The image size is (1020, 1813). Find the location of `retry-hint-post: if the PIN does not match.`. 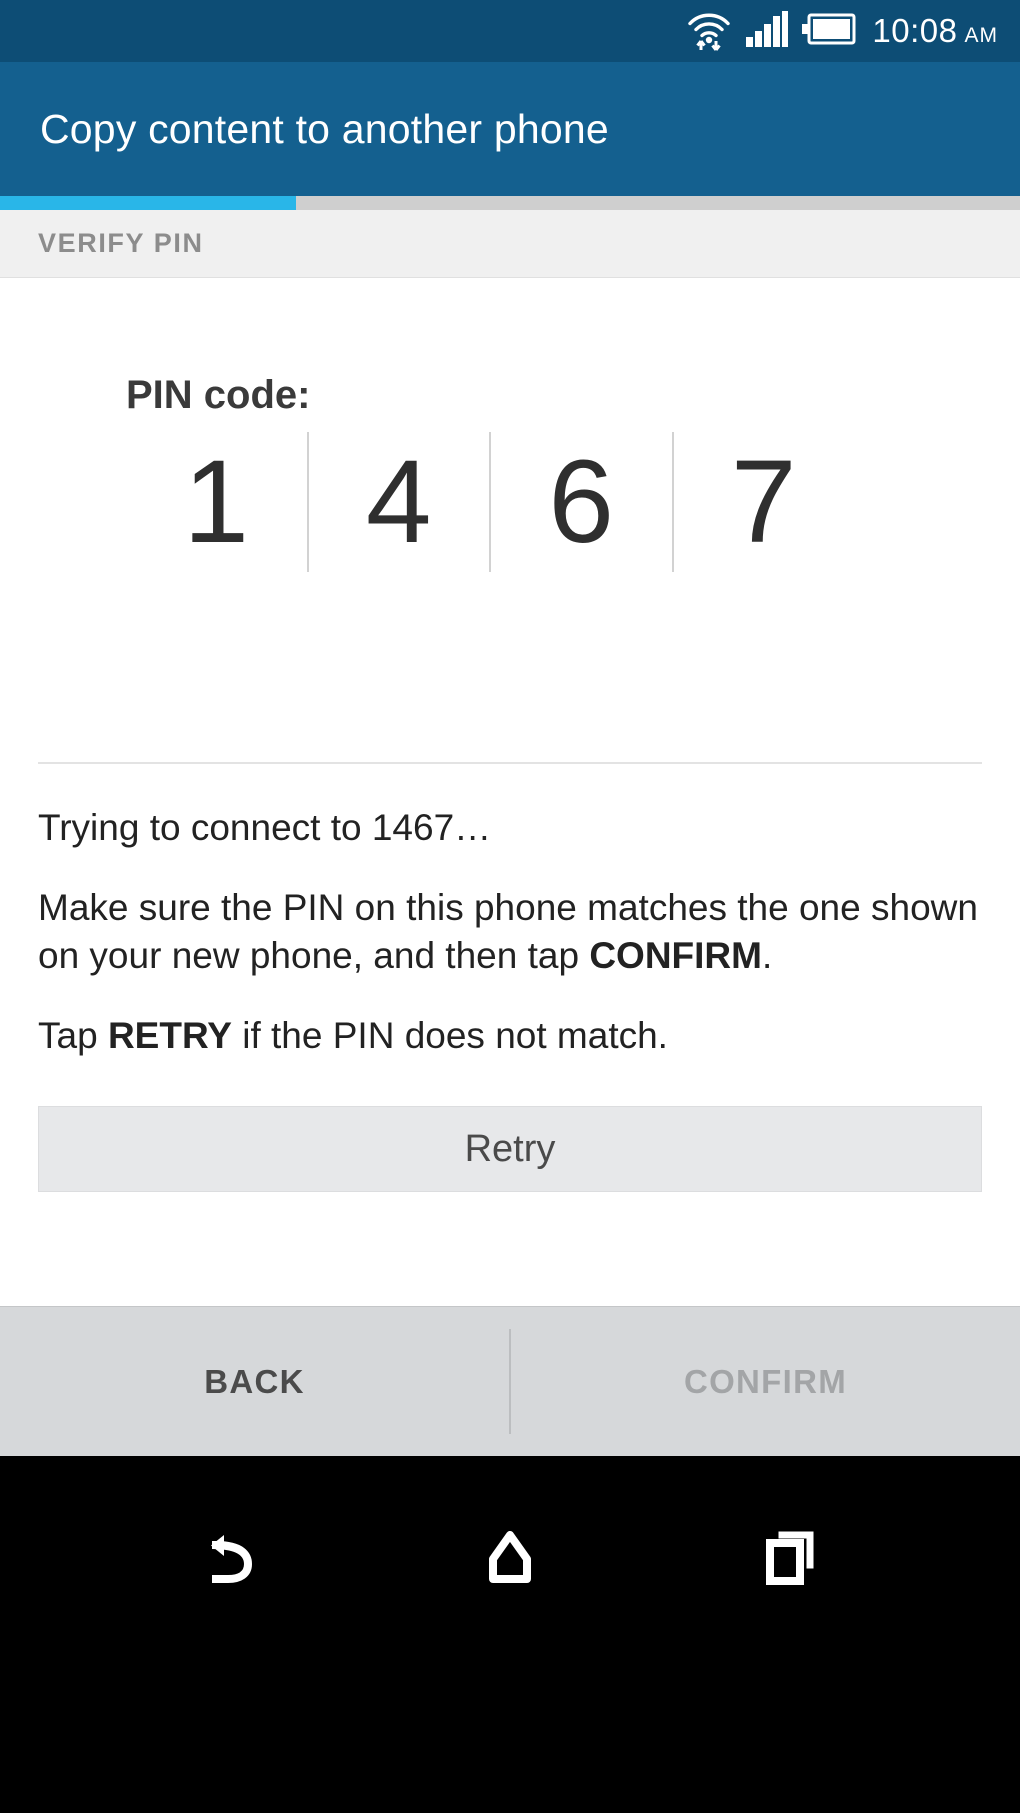

retry-hint-post: if the PIN does not match. is located at coordinates (449, 1036).